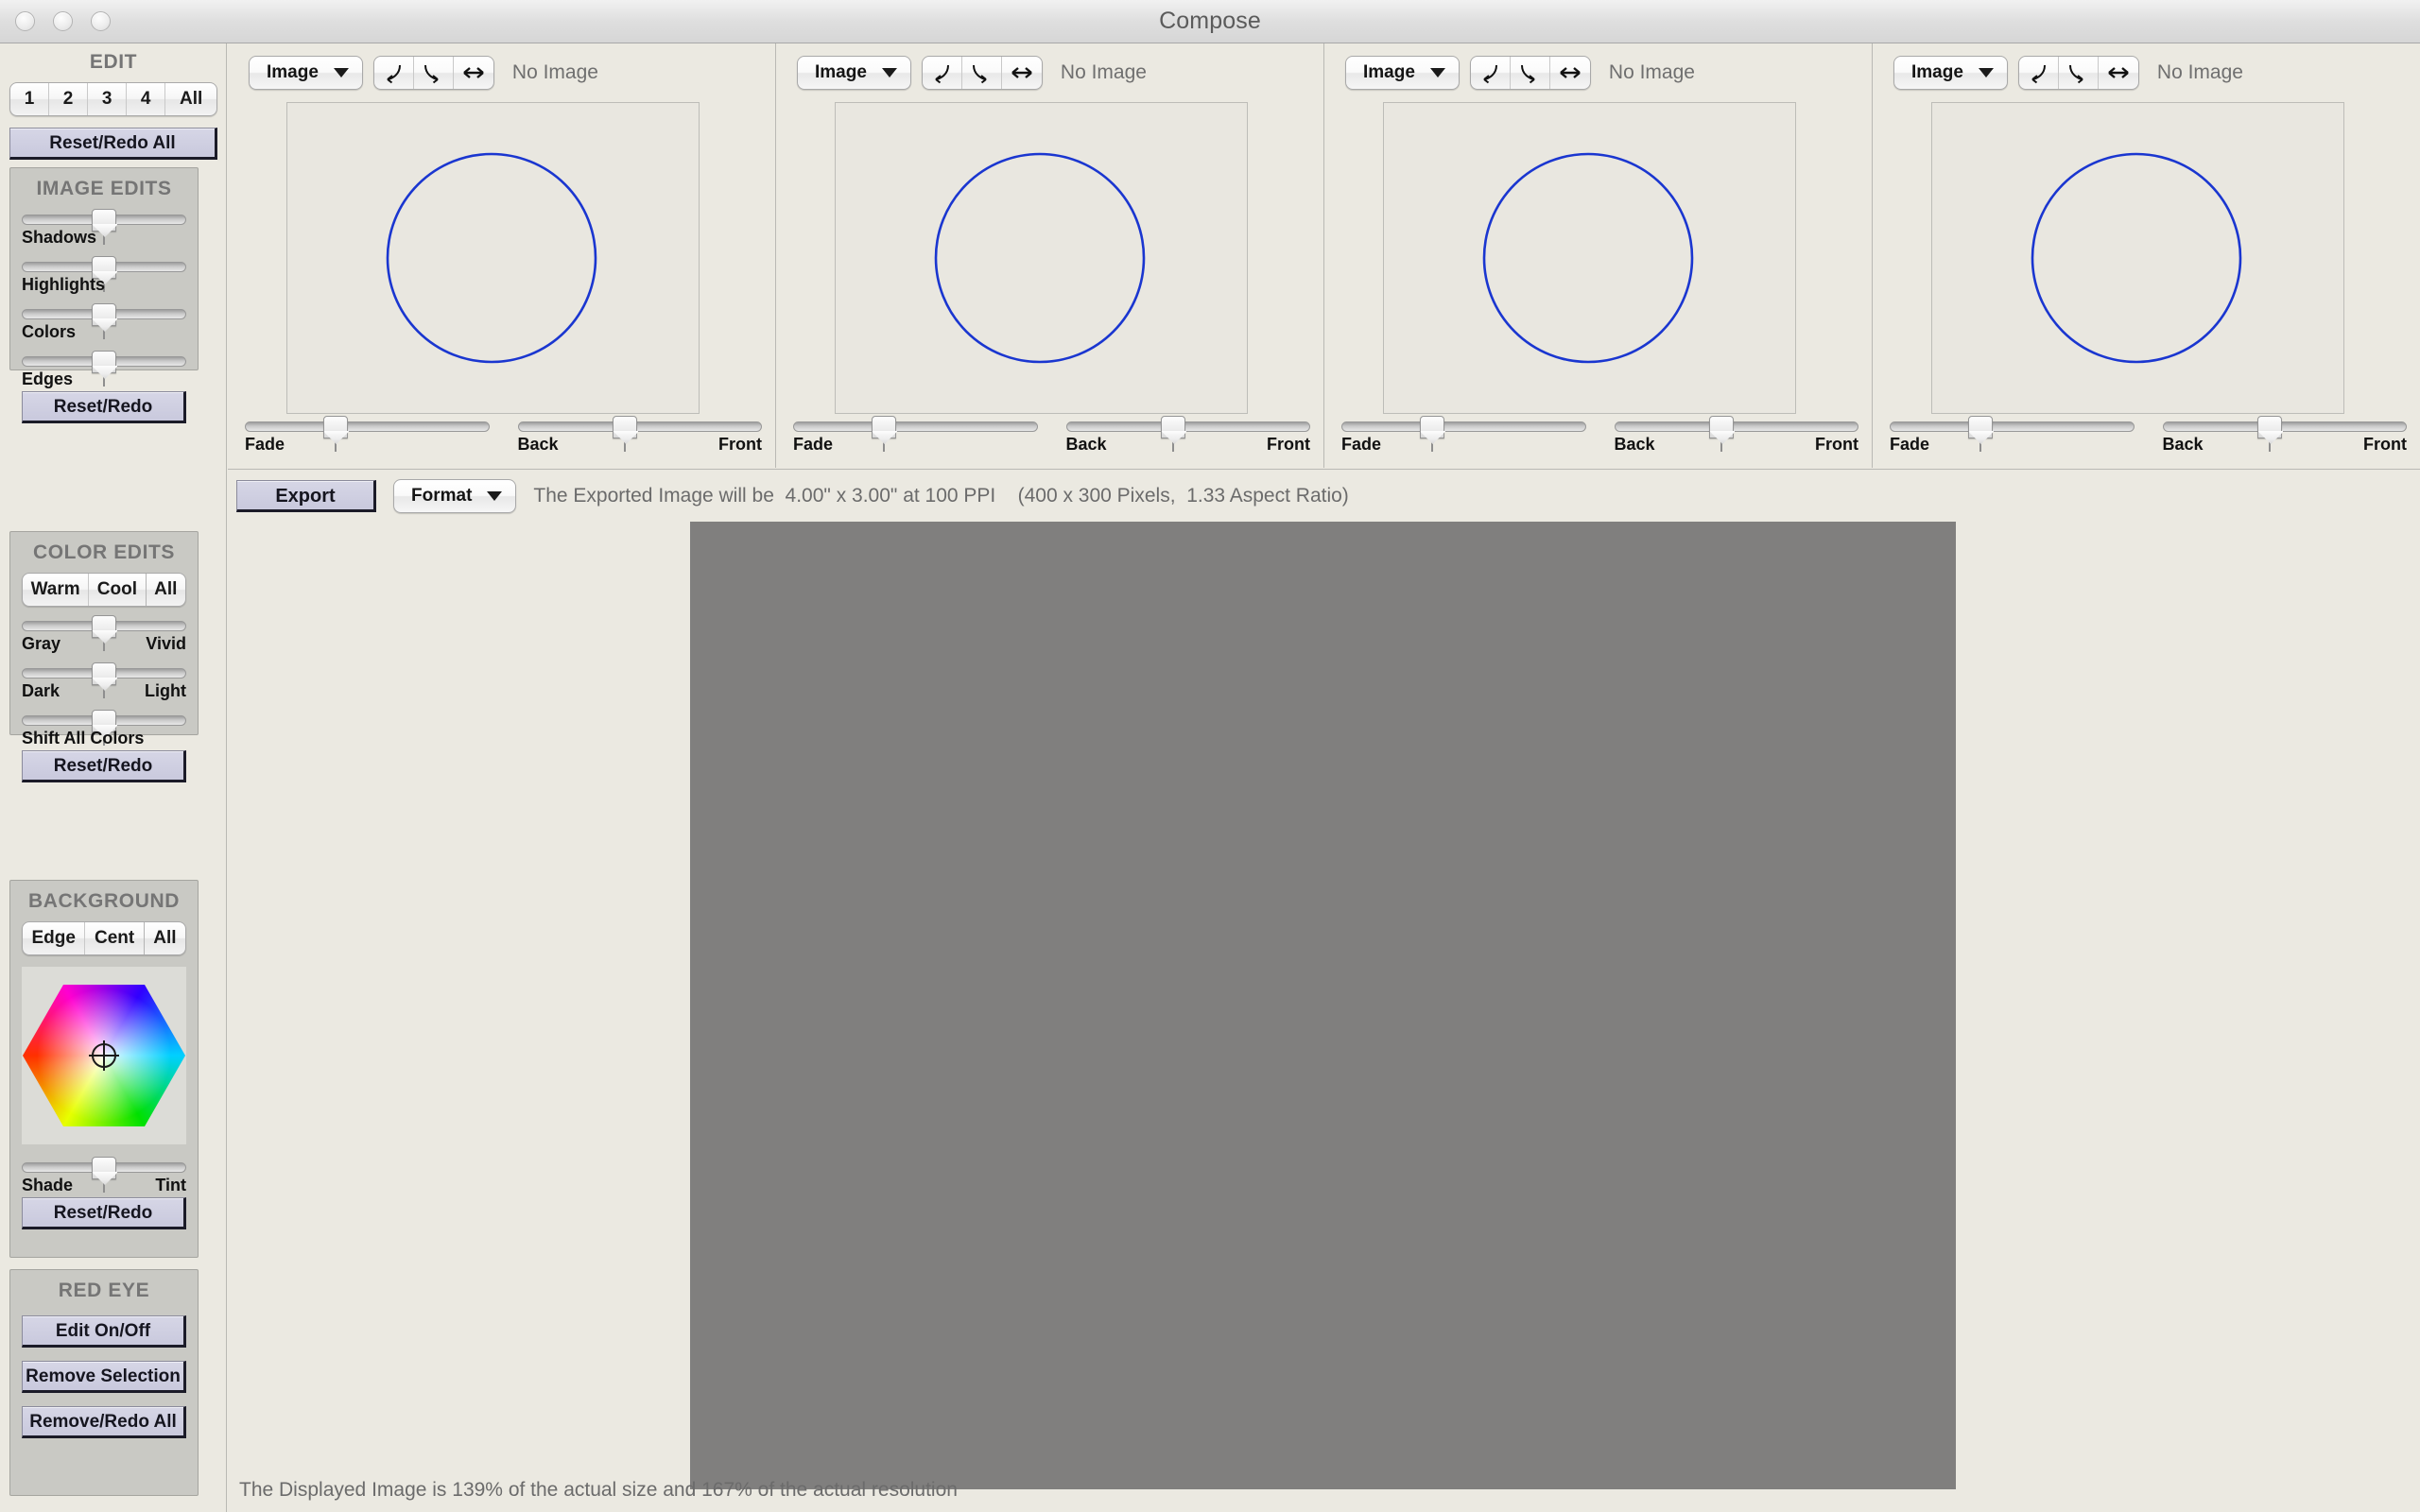  What do you see at coordinates (2284, 426) in the screenshot?
I see `image-panel-4-depth-track` at bounding box center [2284, 426].